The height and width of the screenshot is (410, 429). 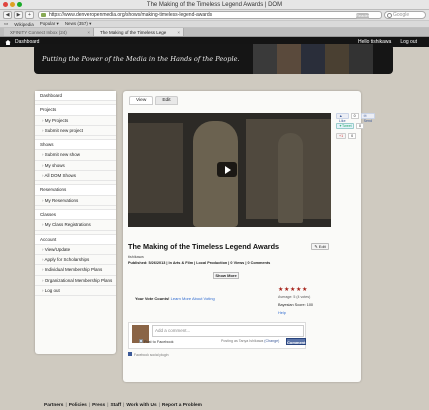 I want to click on sidebar-item-apply-for-scholarships: Apply for Scholarships, so click(x=75, y=260).